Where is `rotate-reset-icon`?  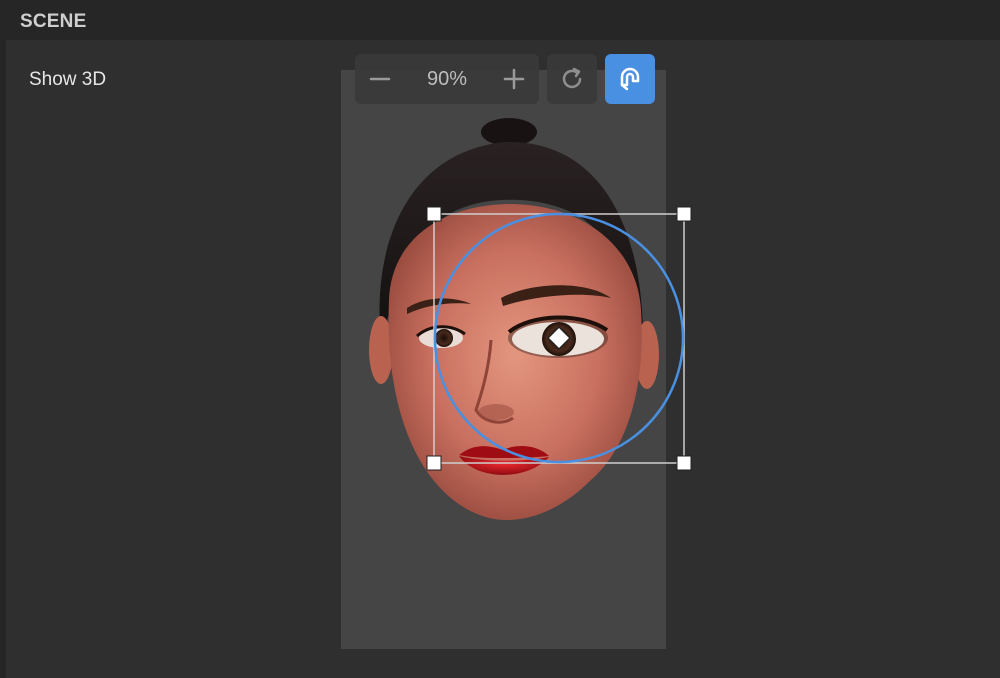
rotate-reset-icon is located at coordinates (572, 78).